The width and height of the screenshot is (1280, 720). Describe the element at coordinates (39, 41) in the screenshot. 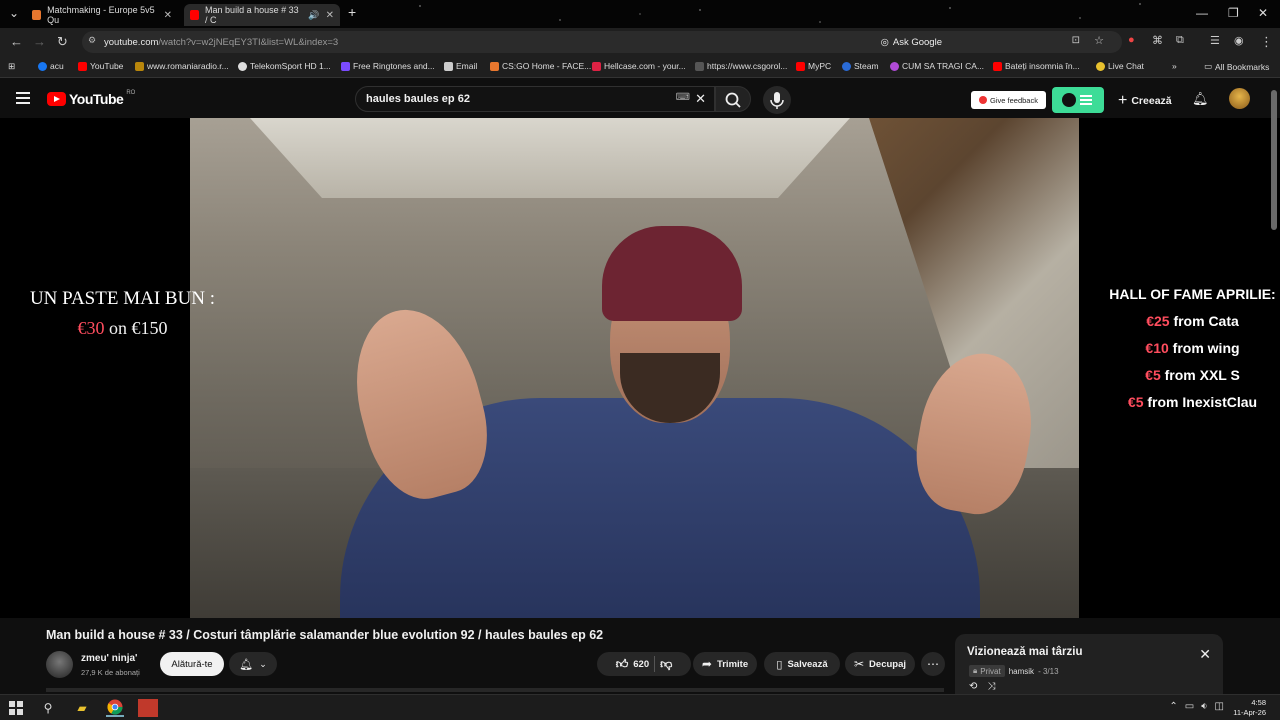

I see `forward-button: →` at that location.